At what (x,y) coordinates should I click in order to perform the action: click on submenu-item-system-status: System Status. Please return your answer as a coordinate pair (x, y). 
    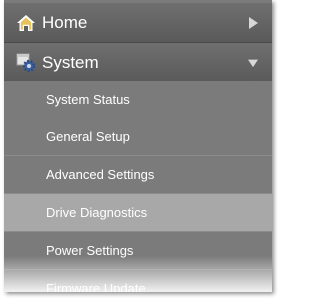
    Looking at the image, I should click on (138, 100).